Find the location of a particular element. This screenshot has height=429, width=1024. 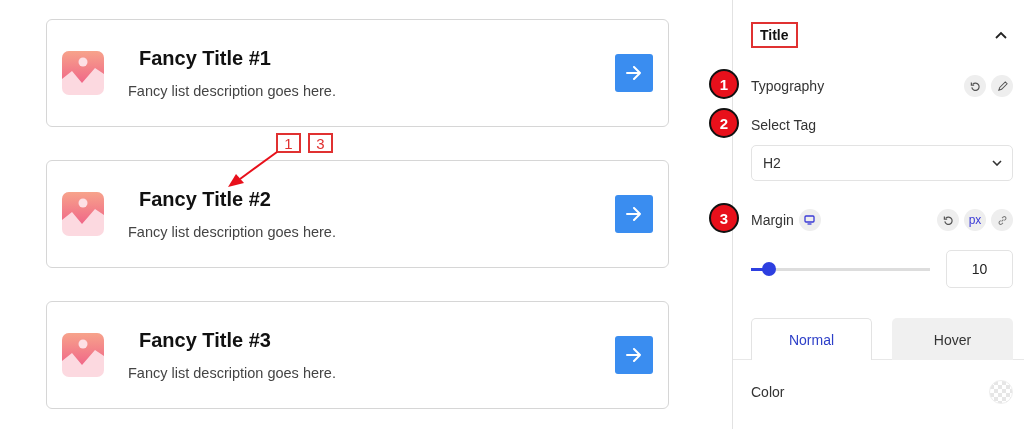

card-title: Fancy Title #2 is located at coordinates (205, 199).